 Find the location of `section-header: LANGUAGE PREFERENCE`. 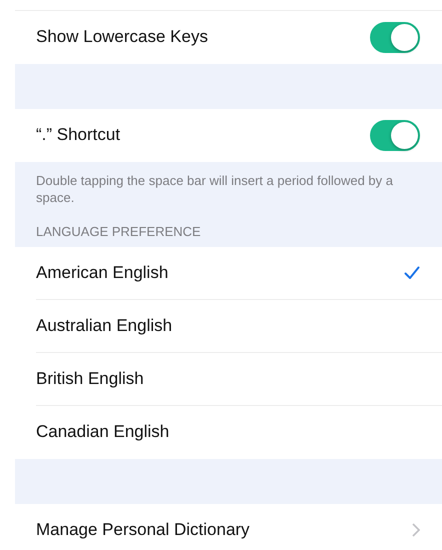

section-header: LANGUAGE PREFERENCE is located at coordinates (228, 229).